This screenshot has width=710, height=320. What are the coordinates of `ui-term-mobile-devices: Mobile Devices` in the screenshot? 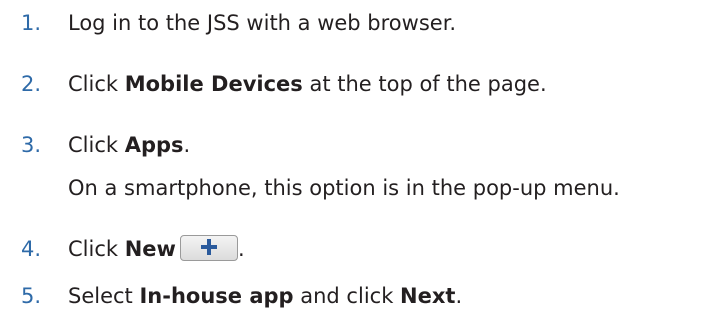 It's located at (213, 84).